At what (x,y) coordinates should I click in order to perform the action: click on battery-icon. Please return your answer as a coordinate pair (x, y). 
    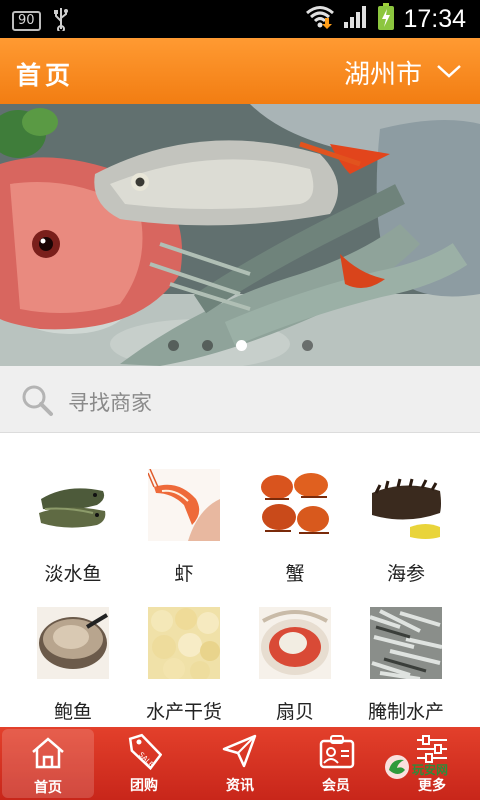
    Looking at the image, I should click on (386, 19).